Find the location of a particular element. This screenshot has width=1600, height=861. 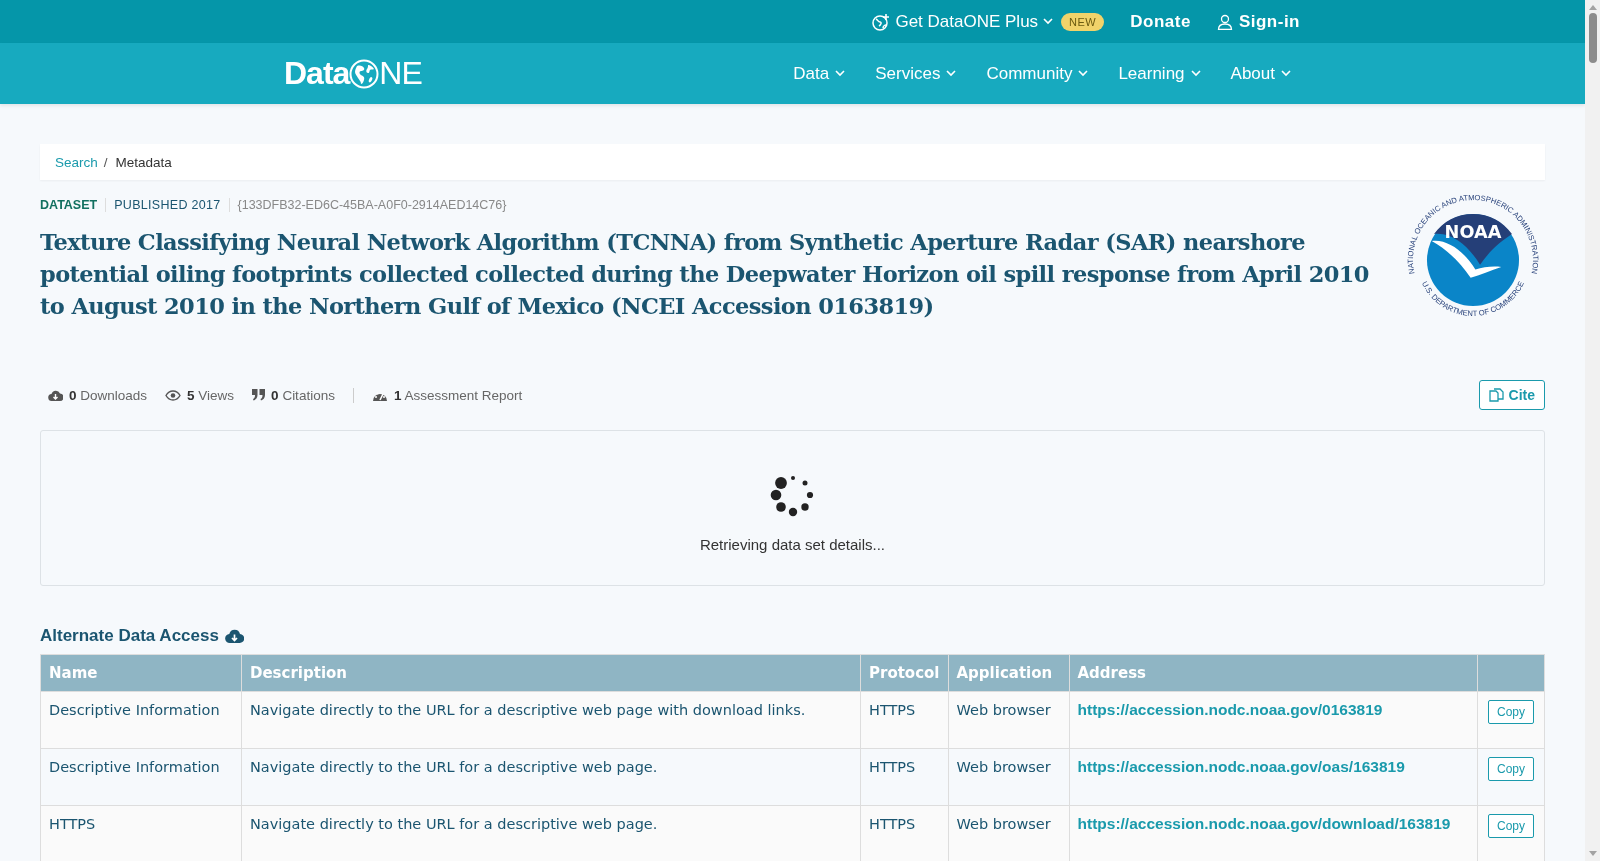

dataset-title: Texture Classifying Neural Network Algorithm (TCNNA) from Synthetic Aperture Radar (SAR) nearshore potential oiling footprints collected collected during the Deepwater Horizon oil spill response from April 2010 to August 2010 in the Northern Gulf of Mexico (NCEI Accession 0163819) is located at coordinates (705, 274).